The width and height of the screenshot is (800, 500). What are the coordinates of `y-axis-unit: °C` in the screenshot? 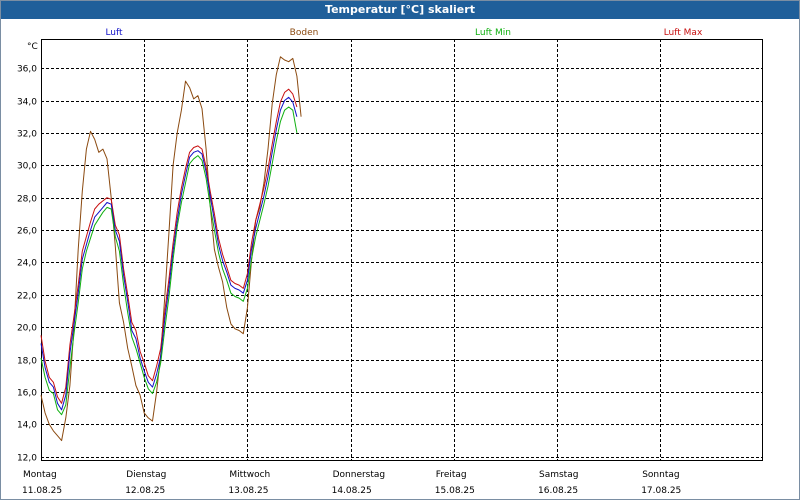 It's located at (32, 47).